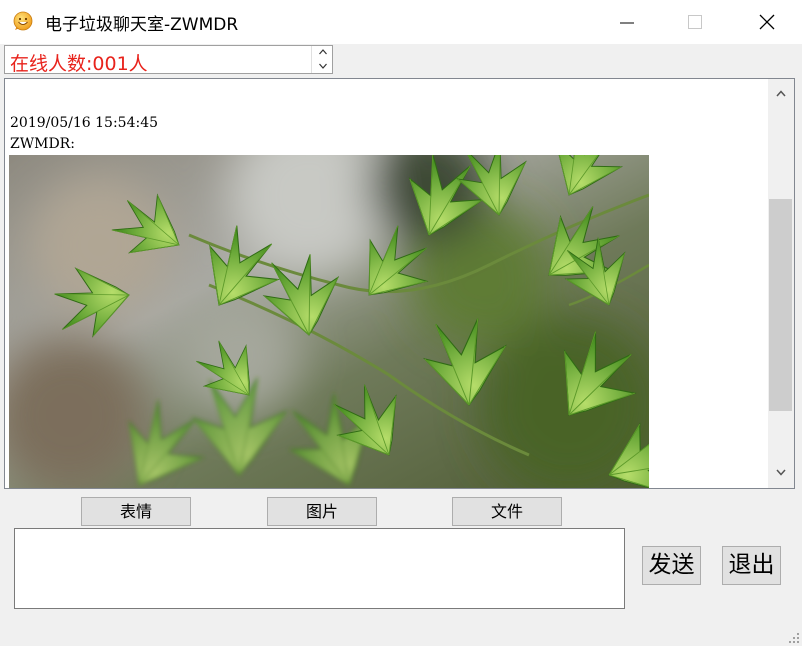 The image size is (802, 646). Describe the element at coordinates (401, 22) in the screenshot. I see `title-bar: 电子垃圾聊天室-ZWMDR` at that location.